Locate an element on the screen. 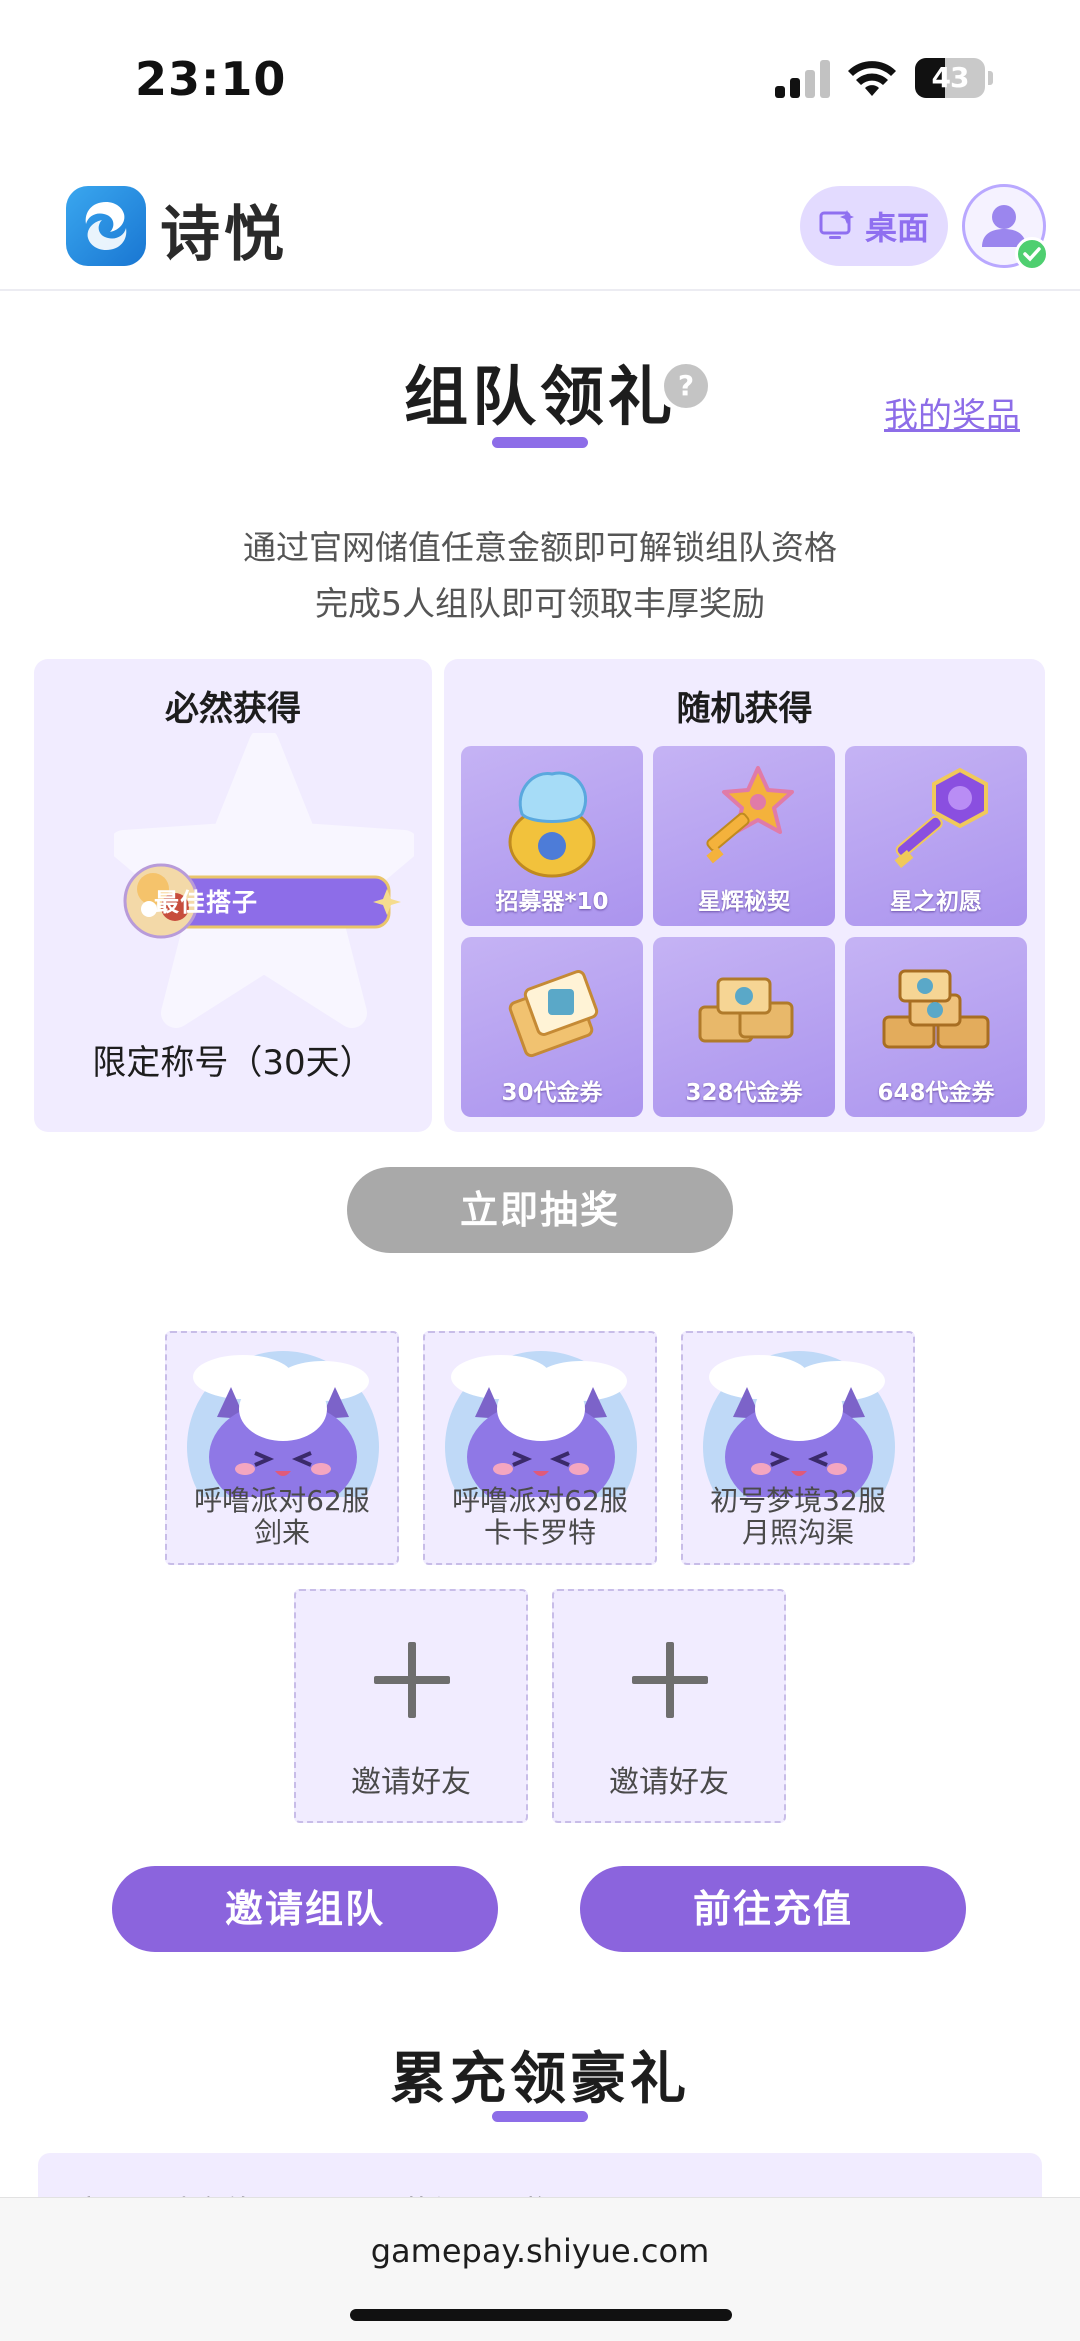 Image resolution: width=1080 pixels, height=2341 pixels. battery-tip is located at coordinates (990, 78).